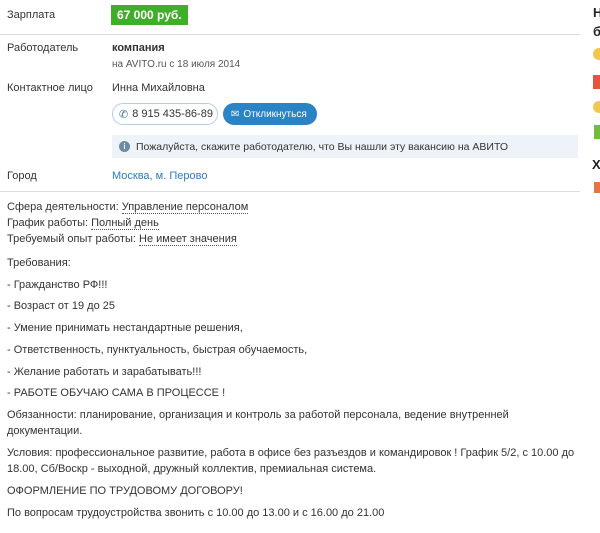  What do you see at coordinates (104, 372) in the screenshot?
I see `requirement-item: - Желание работать и зарабатывать!!!` at bounding box center [104, 372].